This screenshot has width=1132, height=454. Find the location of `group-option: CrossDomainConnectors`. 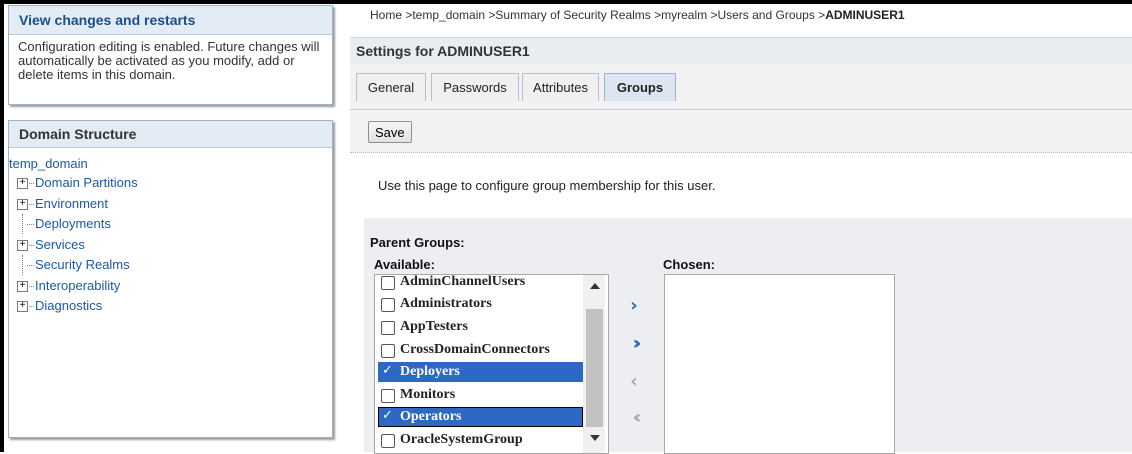

group-option: CrossDomainConnectors is located at coordinates (480, 350).